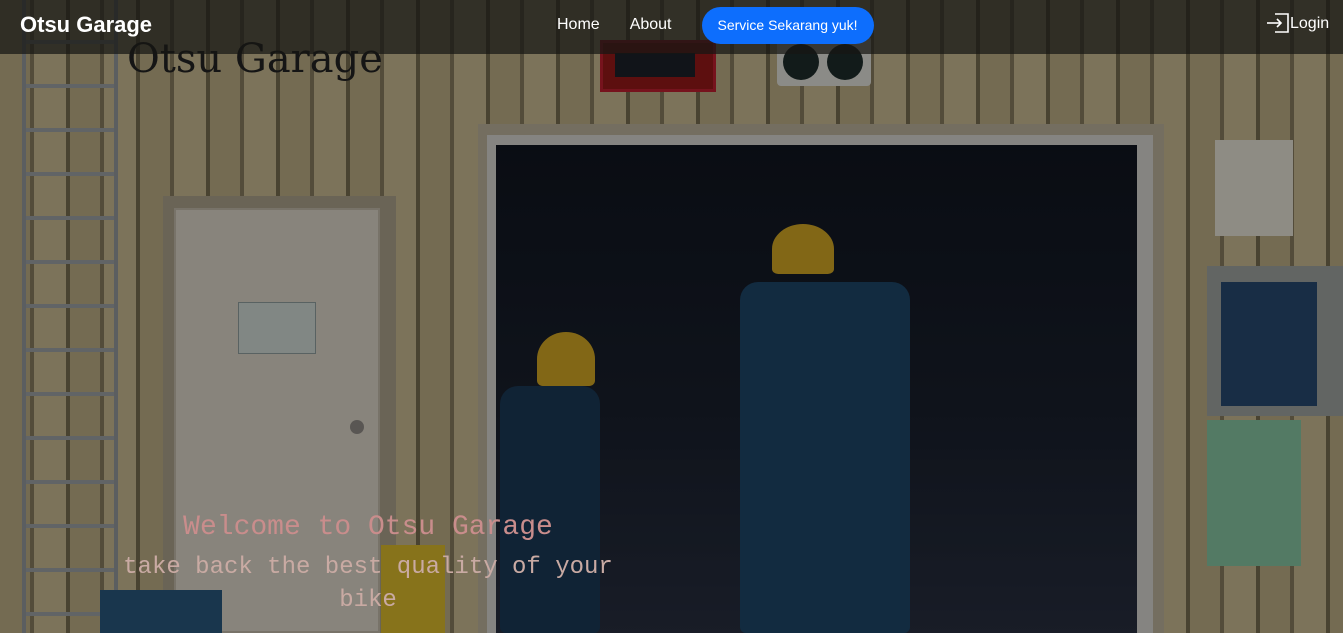 The image size is (1343, 633). Describe the element at coordinates (787, 25) in the screenshot. I see `service-now-button: Service Sekarang yuk!` at that location.